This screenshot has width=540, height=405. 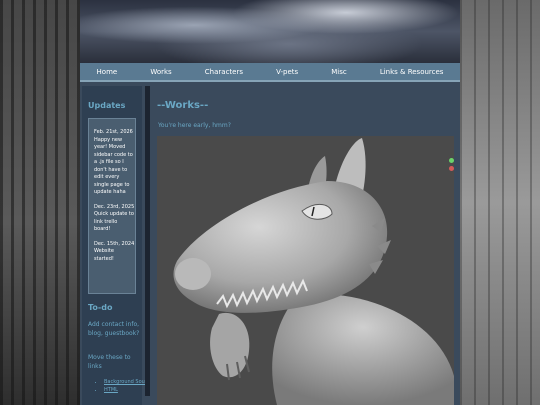 I want to click on gizmo-red-dot, so click(x=451, y=168).